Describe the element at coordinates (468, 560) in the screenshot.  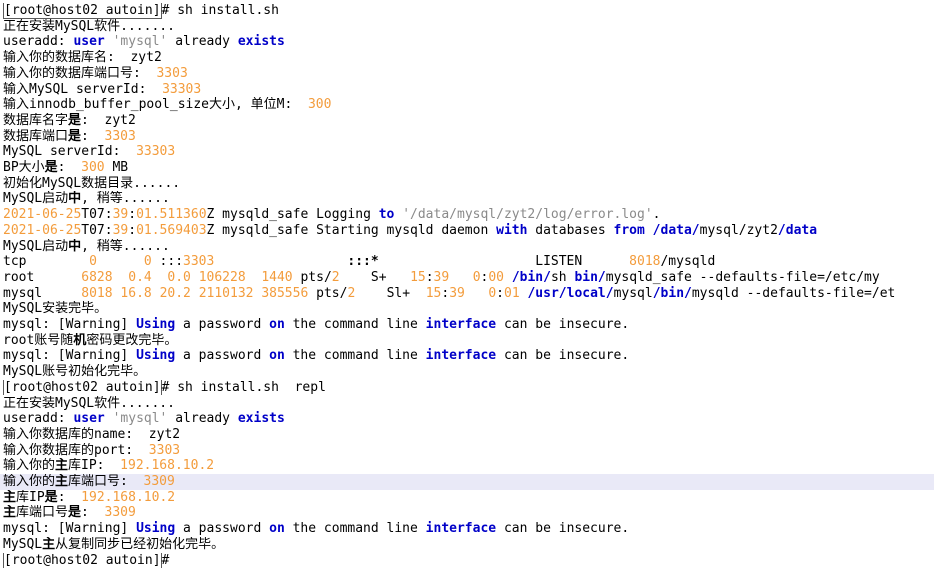
I see `terminal-line: [root@host02 autoin]#` at that location.